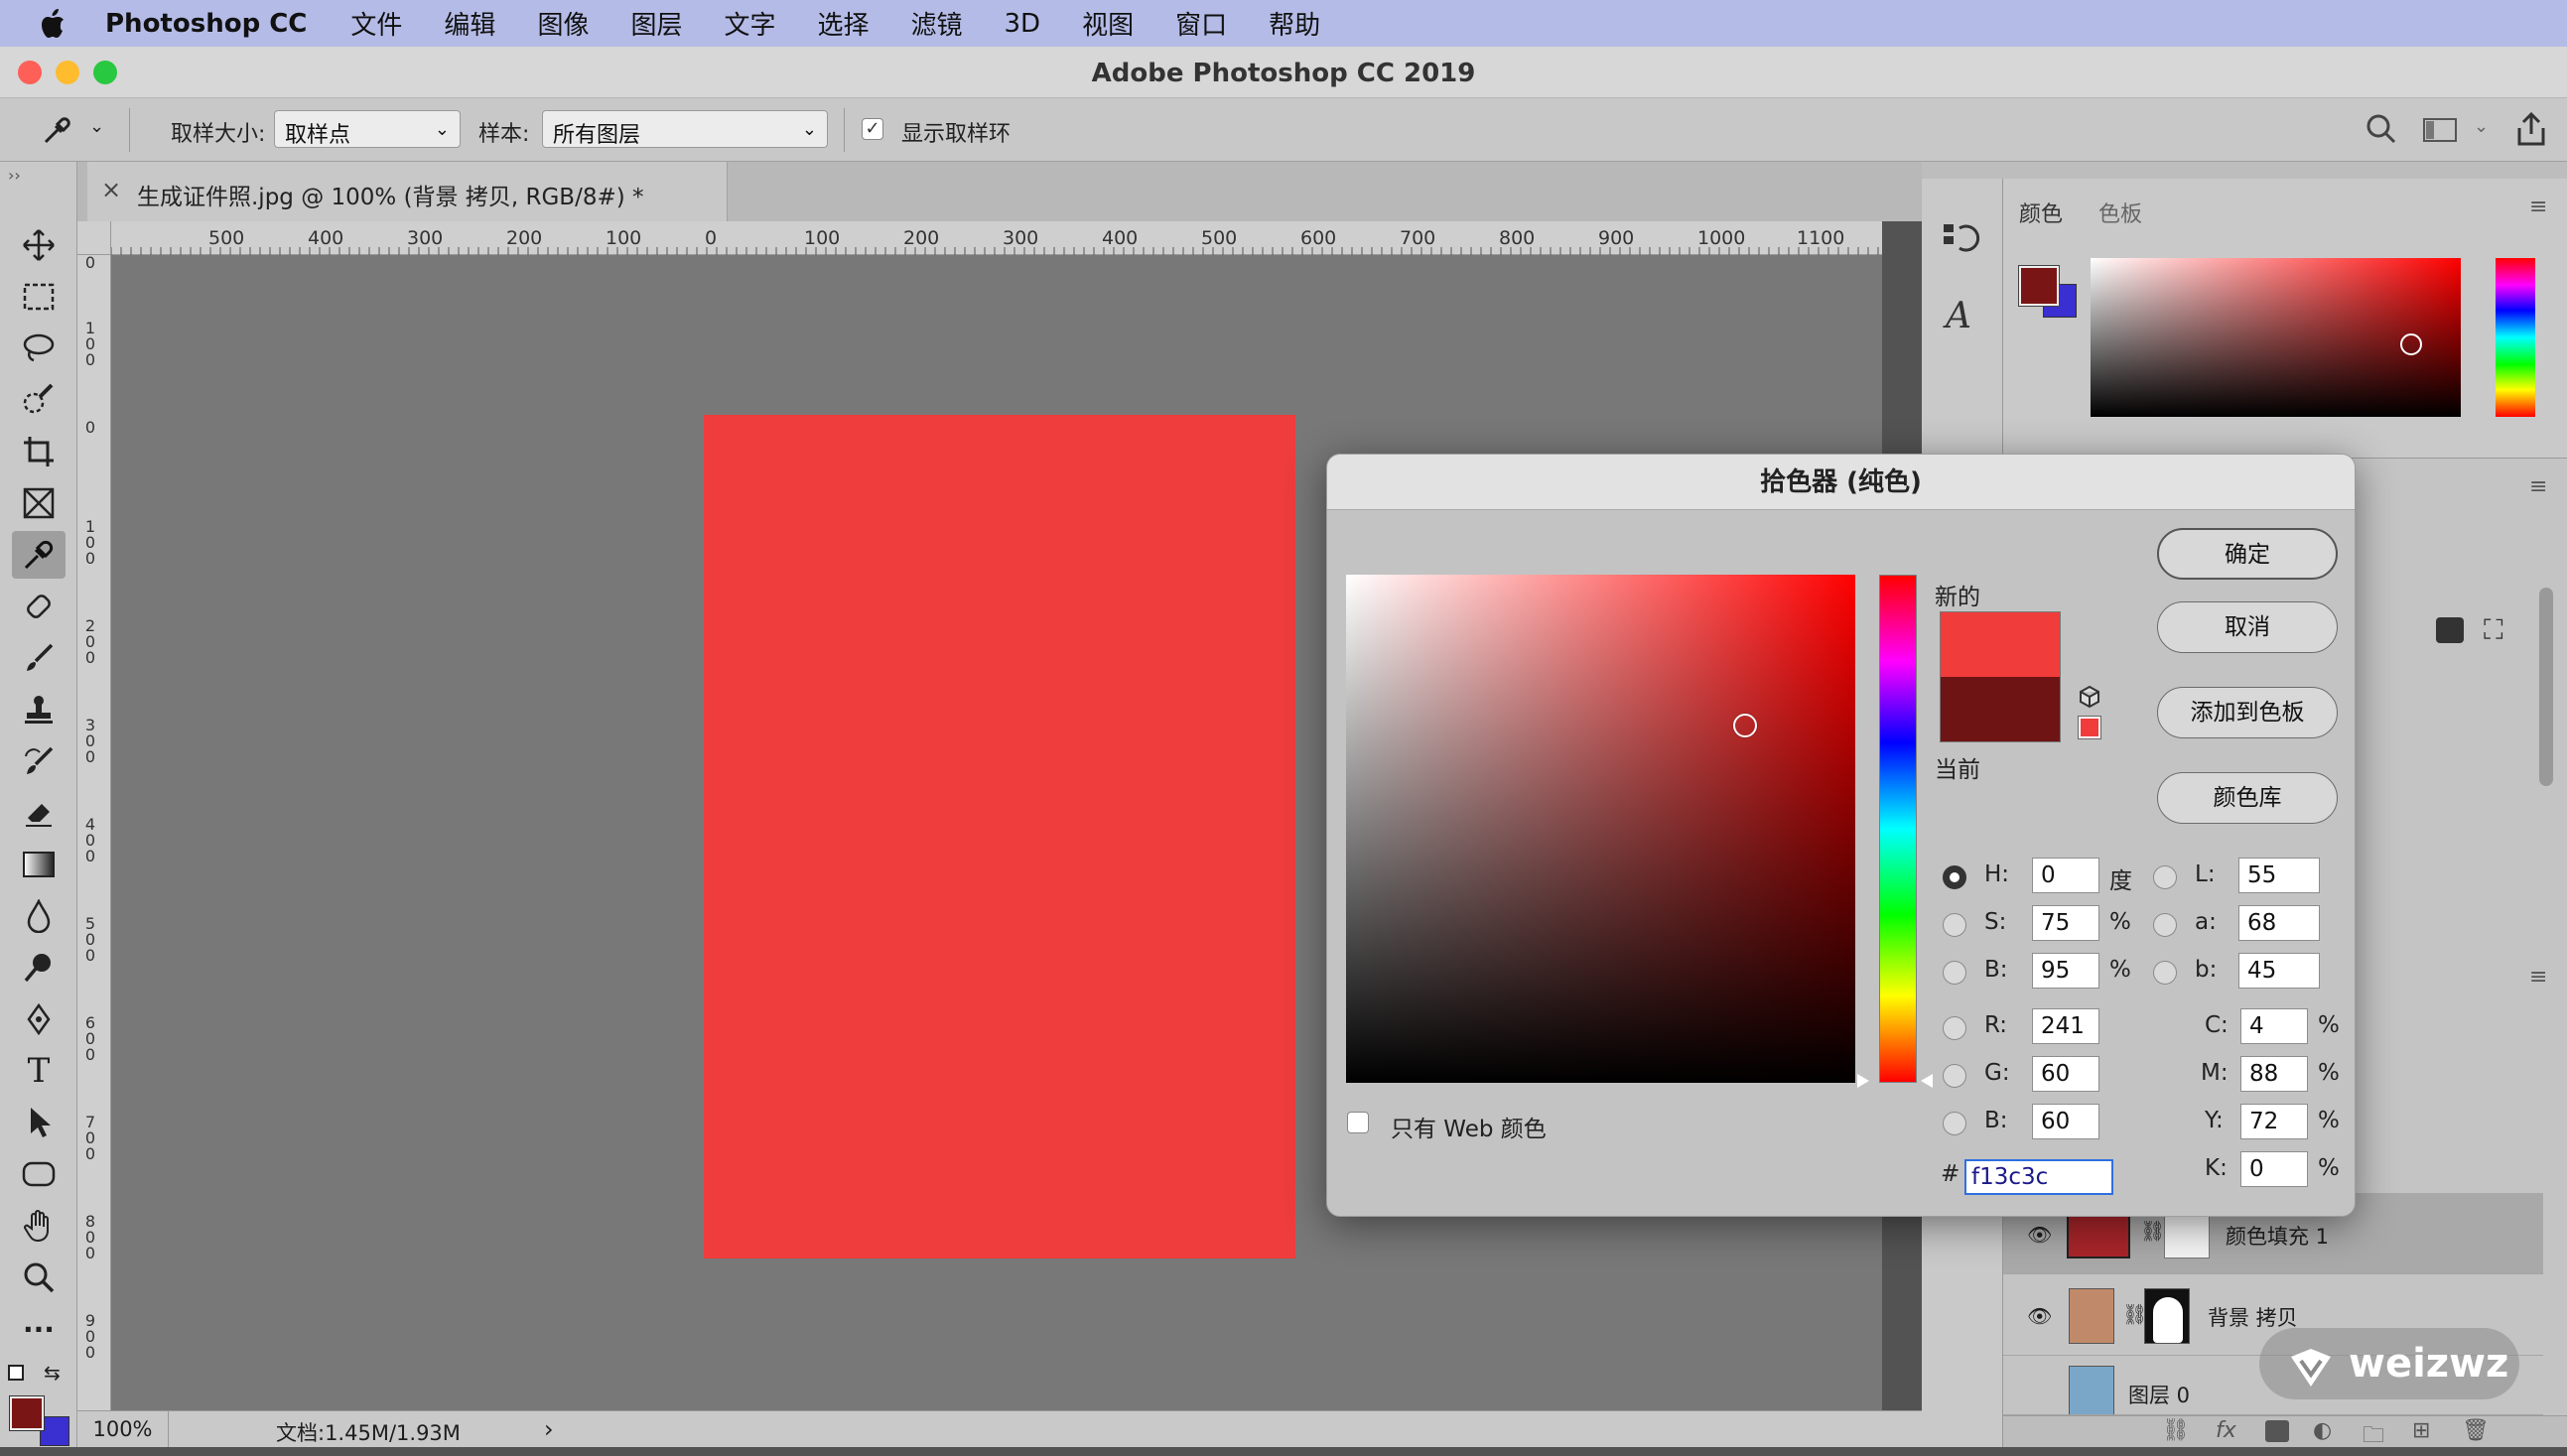 The image size is (2567, 1456). Describe the element at coordinates (55, 1431) in the screenshot. I see `background-color-swatch` at that location.